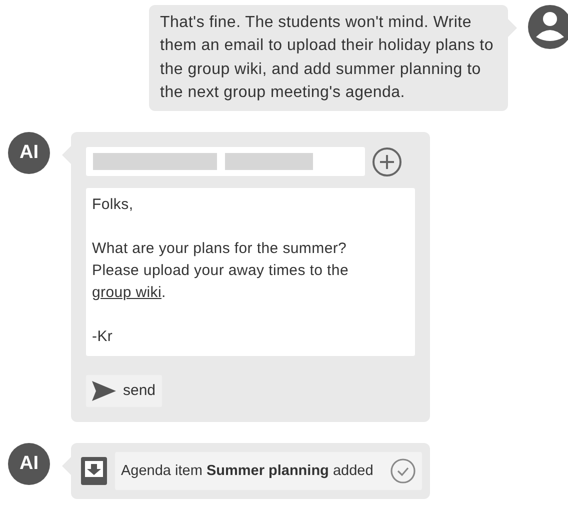 Image resolution: width=568 pixels, height=507 pixels. Describe the element at coordinates (124, 390) in the screenshot. I see `send-button: send` at that location.